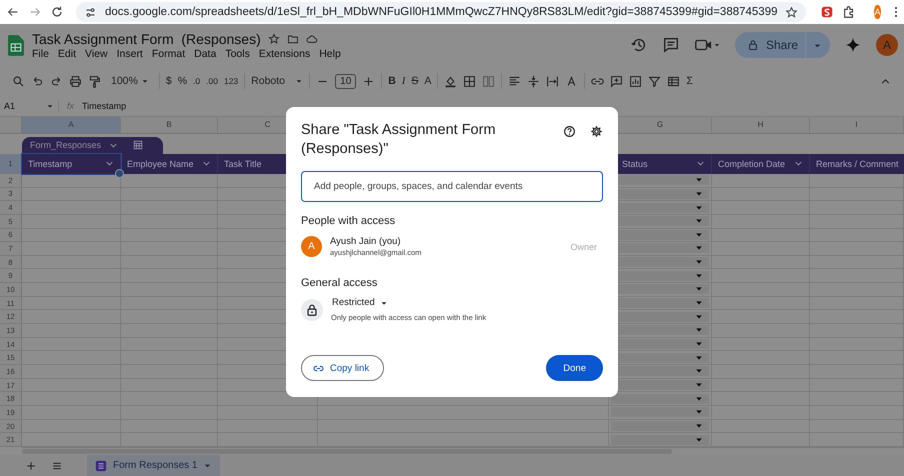  Describe the element at coordinates (452, 186) in the screenshot. I see `add-people-field: Add people, groups, spaces, and calendar events` at that location.